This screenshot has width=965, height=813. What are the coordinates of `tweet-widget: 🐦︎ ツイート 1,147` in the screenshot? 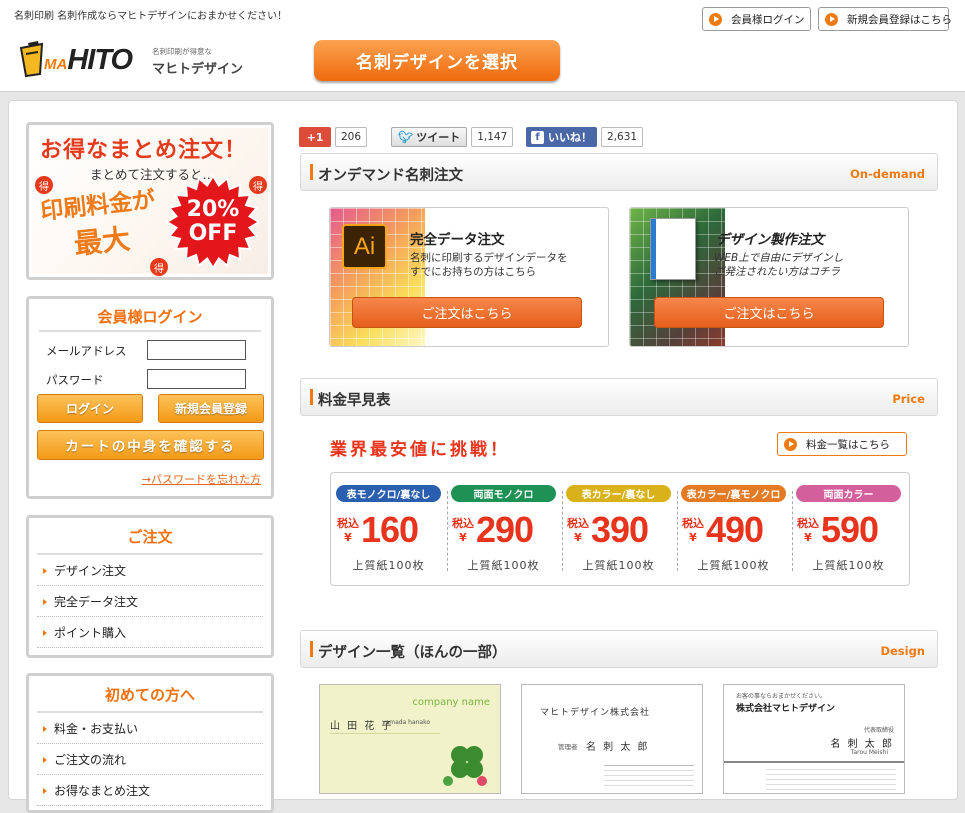 It's located at (452, 137).